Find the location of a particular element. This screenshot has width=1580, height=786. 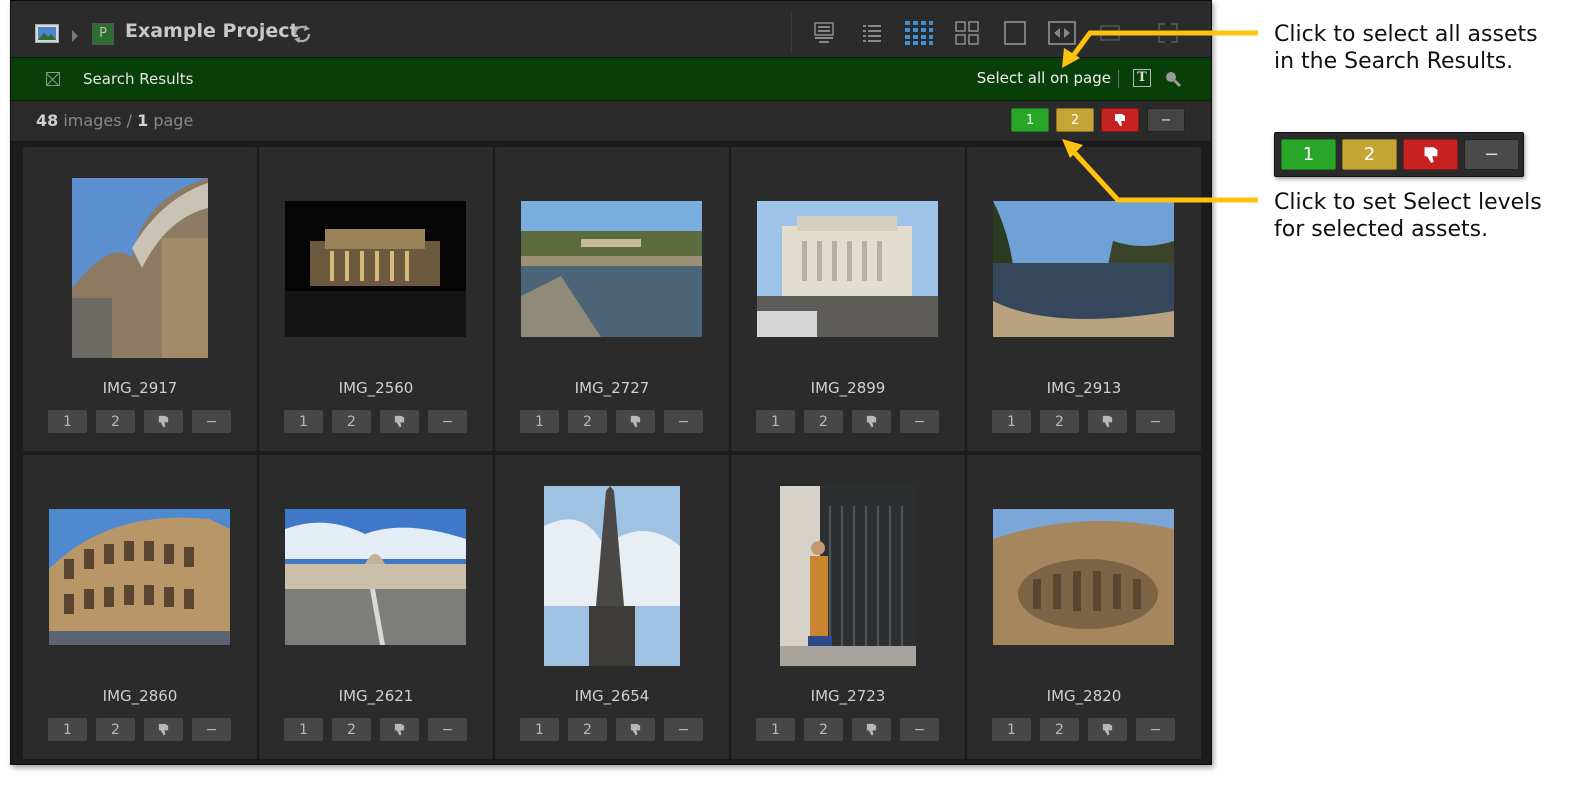

legend-level-1: 1 is located at coordinates (1308, 154).